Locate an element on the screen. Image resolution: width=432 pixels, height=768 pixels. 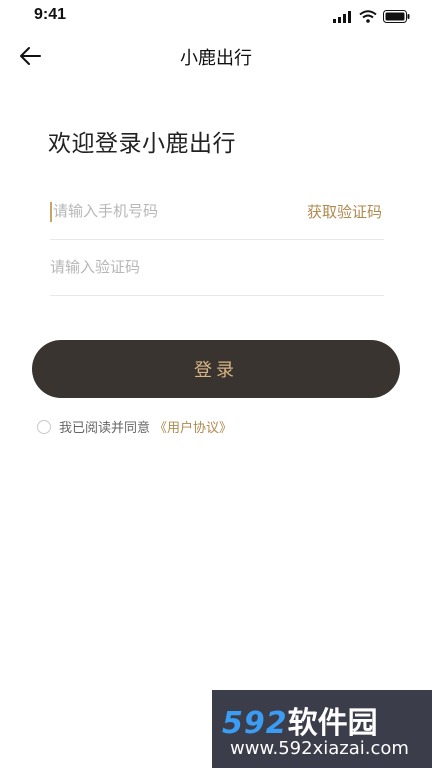
get-code-button: 获取验证码 is located at coordinates (344, 211).